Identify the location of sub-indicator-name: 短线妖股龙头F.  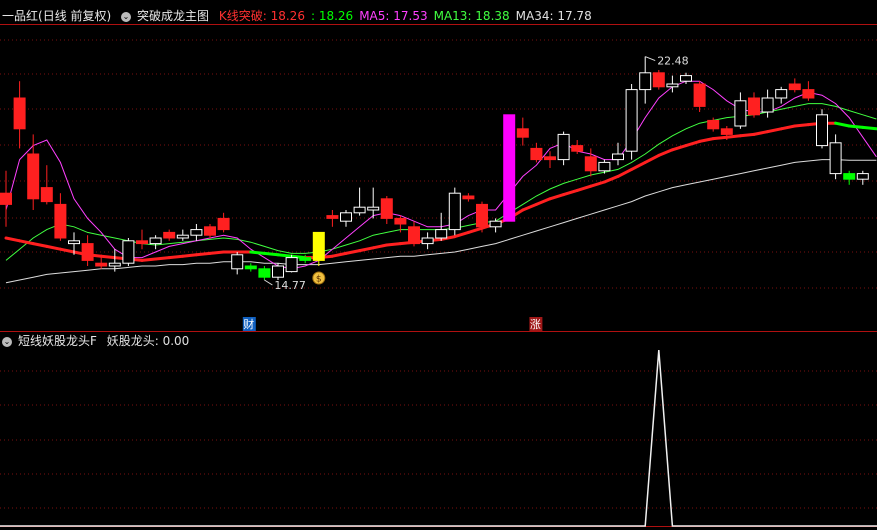
(57, 341).